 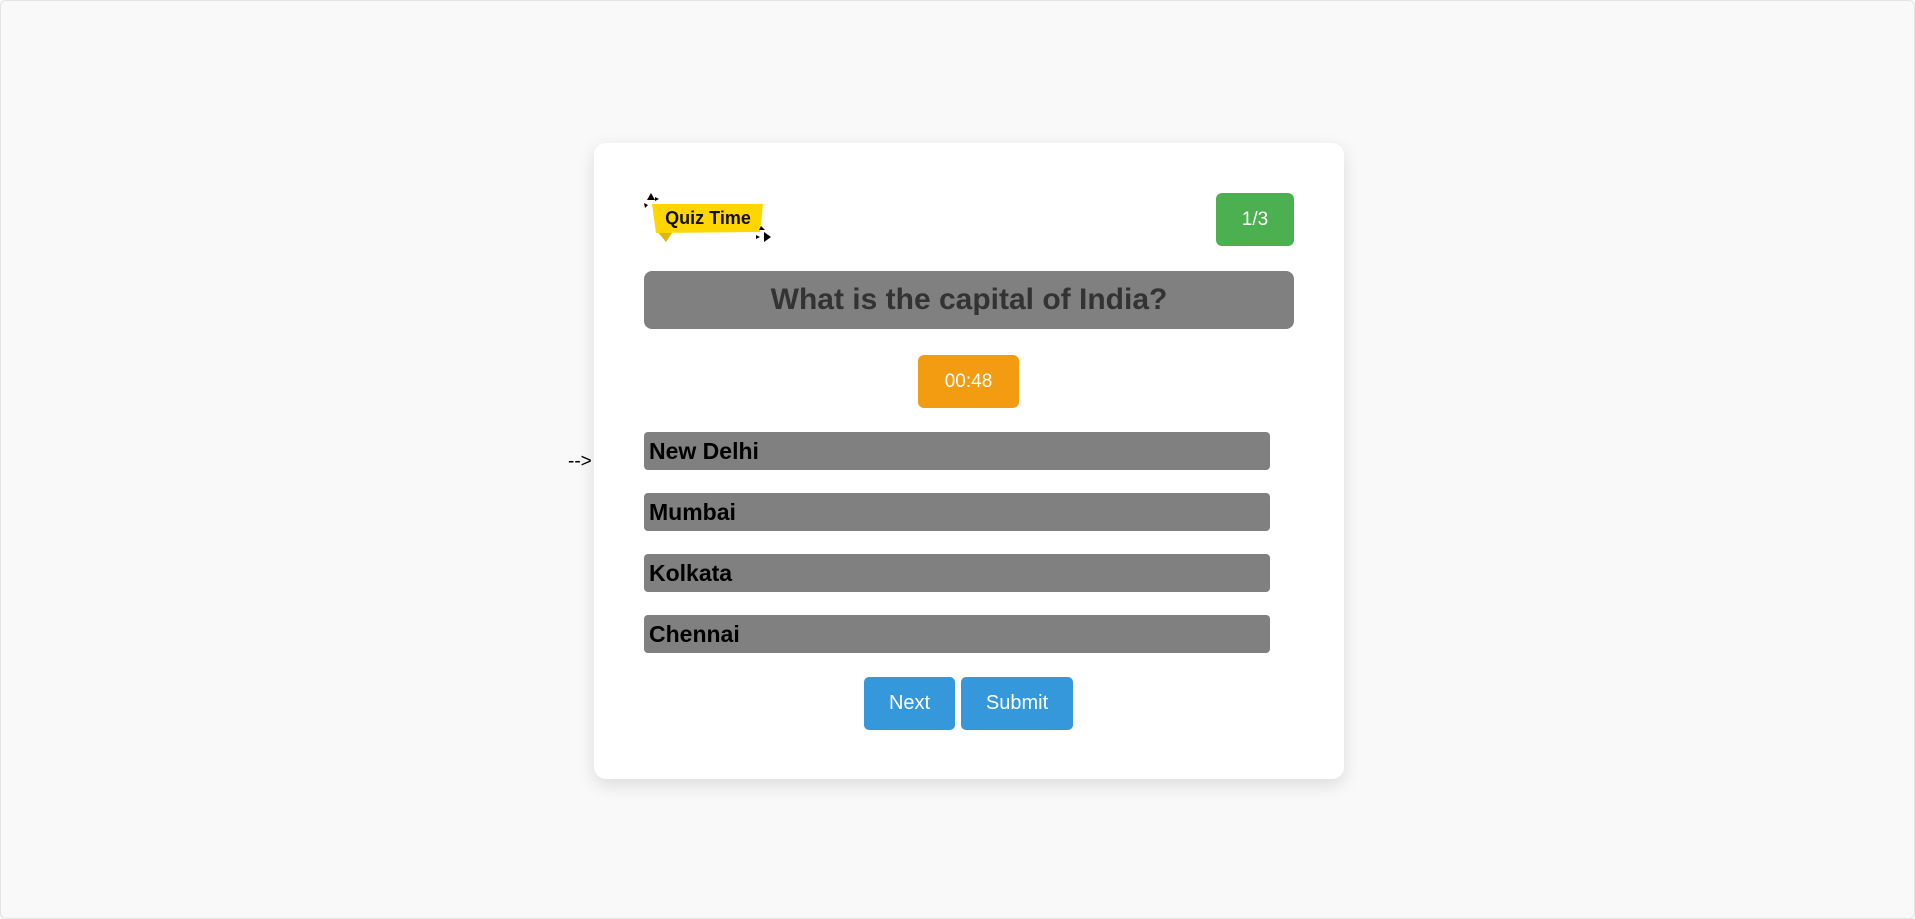 I want to click on submit-button: Submit, so click(x=1017, y=703).